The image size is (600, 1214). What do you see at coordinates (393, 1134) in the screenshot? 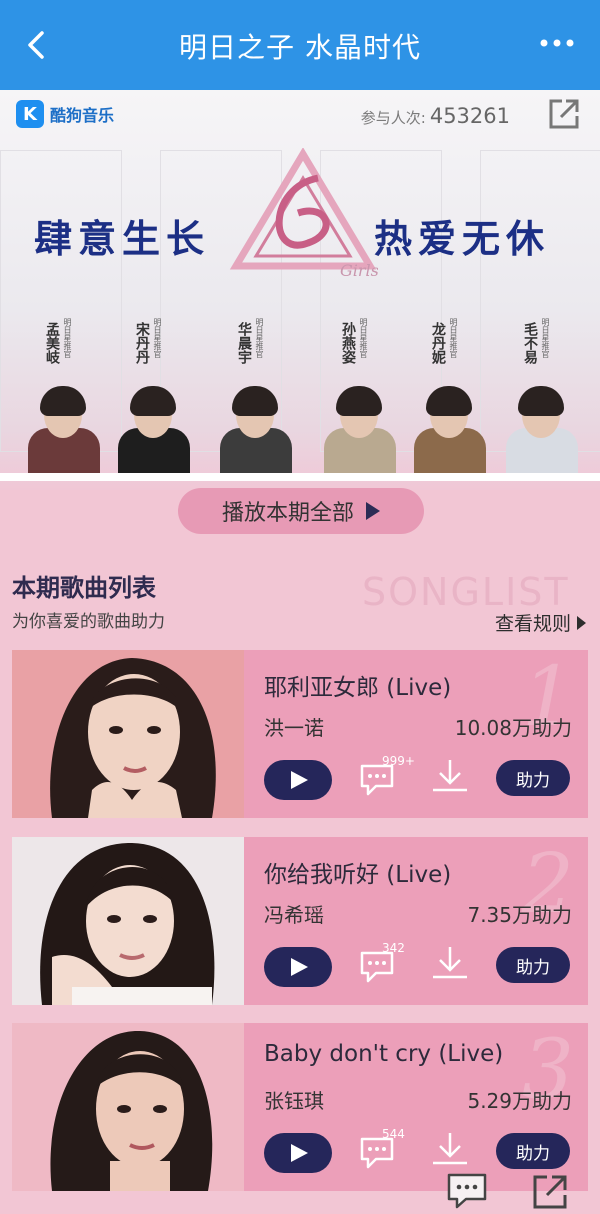
I see `comment-count: 544` at bounding box center [393, 1134].